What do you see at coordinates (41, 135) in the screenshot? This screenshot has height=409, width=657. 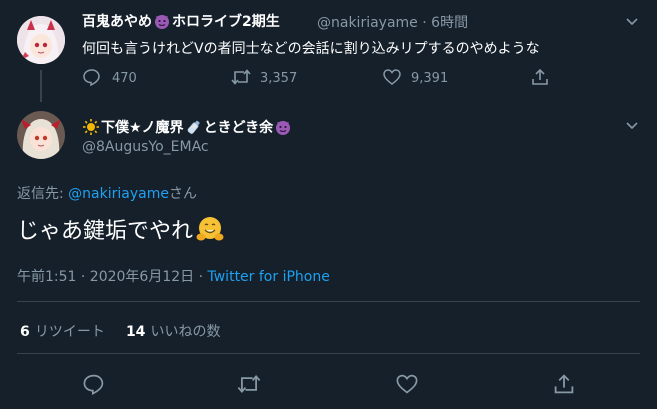 I see `avatar-main-author` at bounding box center [41, 135].